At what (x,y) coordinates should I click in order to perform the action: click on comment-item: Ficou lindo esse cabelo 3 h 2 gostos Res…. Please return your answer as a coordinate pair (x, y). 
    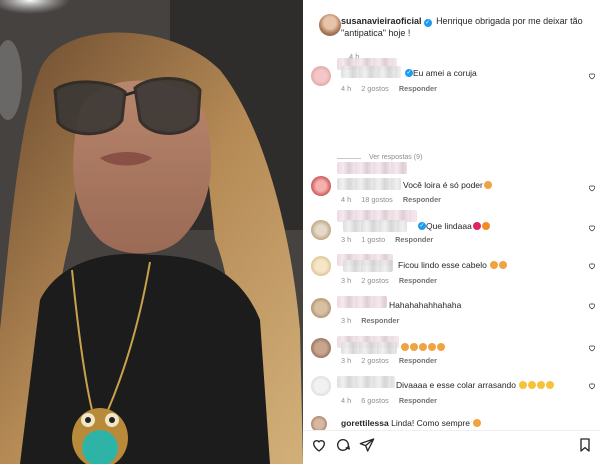
    Looking at the image, I should click on (451, 272).